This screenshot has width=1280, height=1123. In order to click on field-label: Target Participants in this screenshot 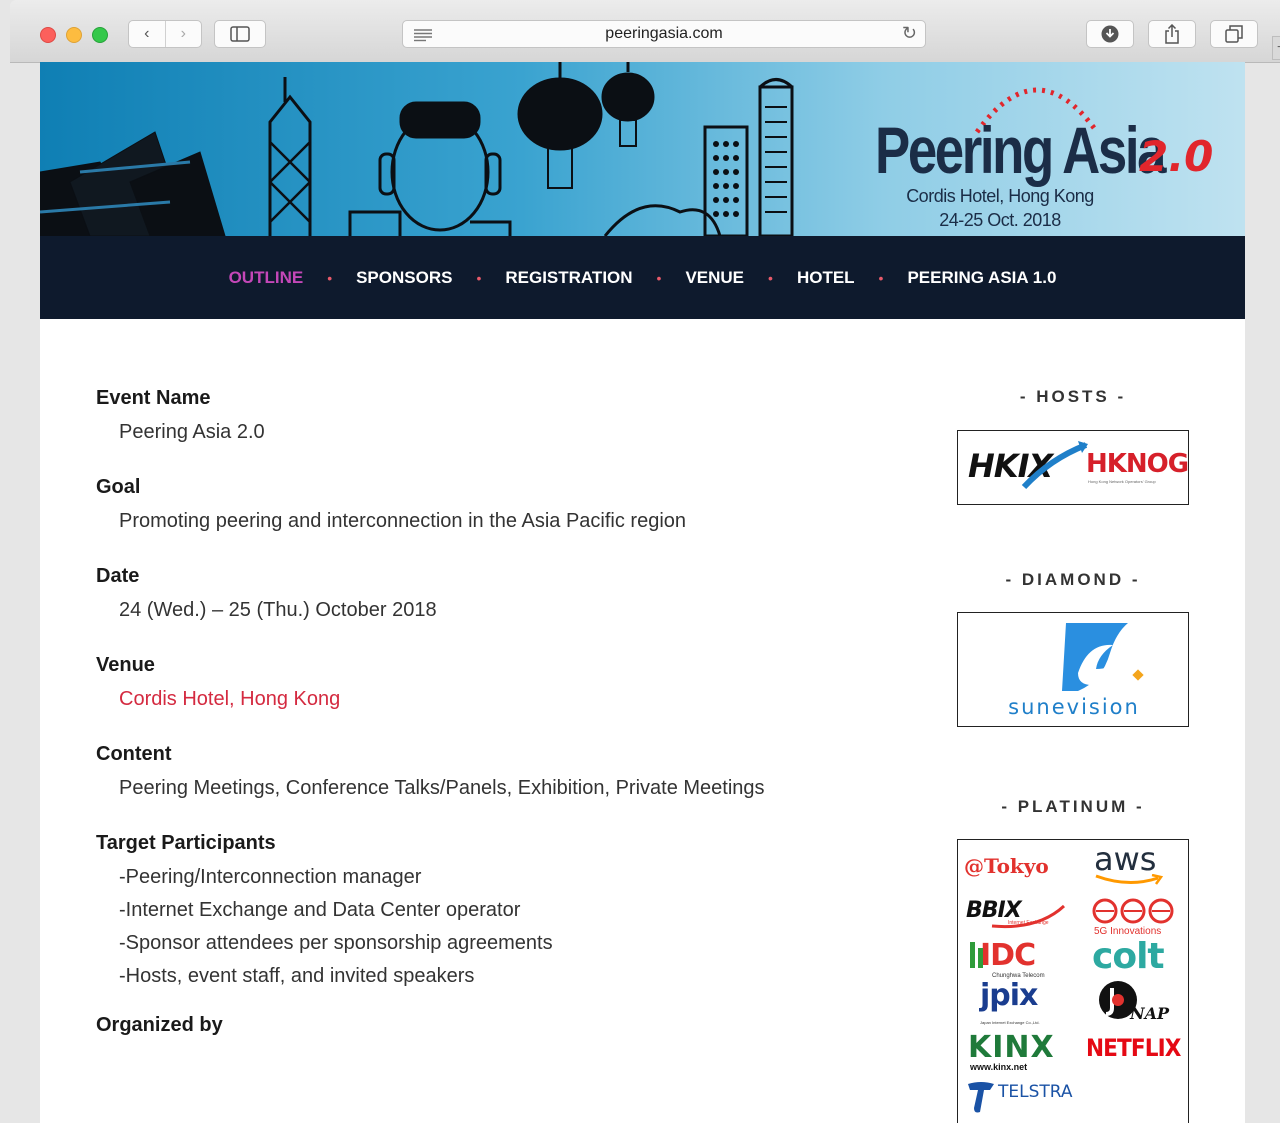, I will do `click(186, 843)`.